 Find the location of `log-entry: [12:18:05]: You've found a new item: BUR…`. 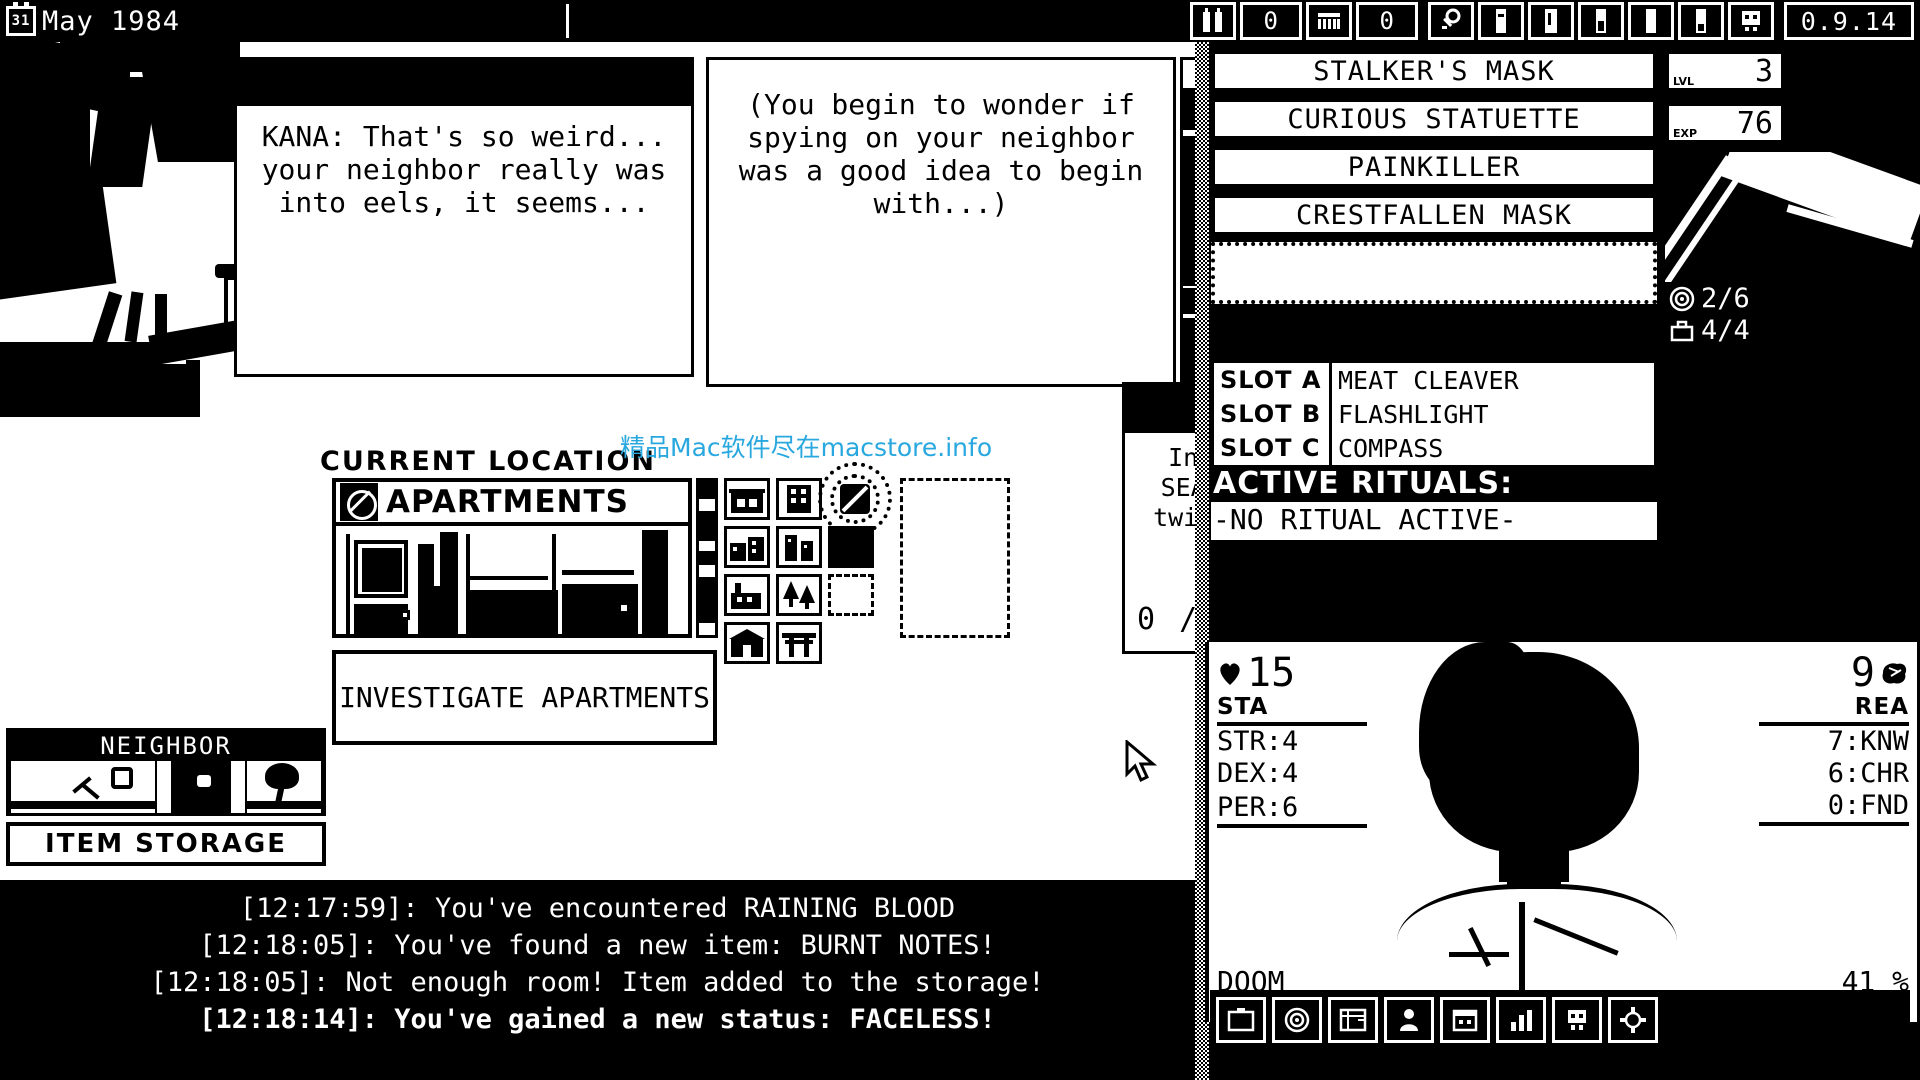

log-entry: [12:18:05]: You've found a new item: BUR… is located at coordinates (597, 945).